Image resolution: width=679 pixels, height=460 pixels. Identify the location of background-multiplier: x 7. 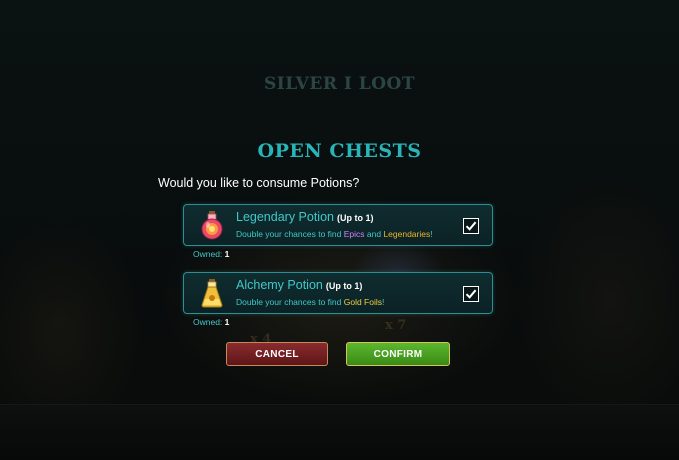
(396, 325).